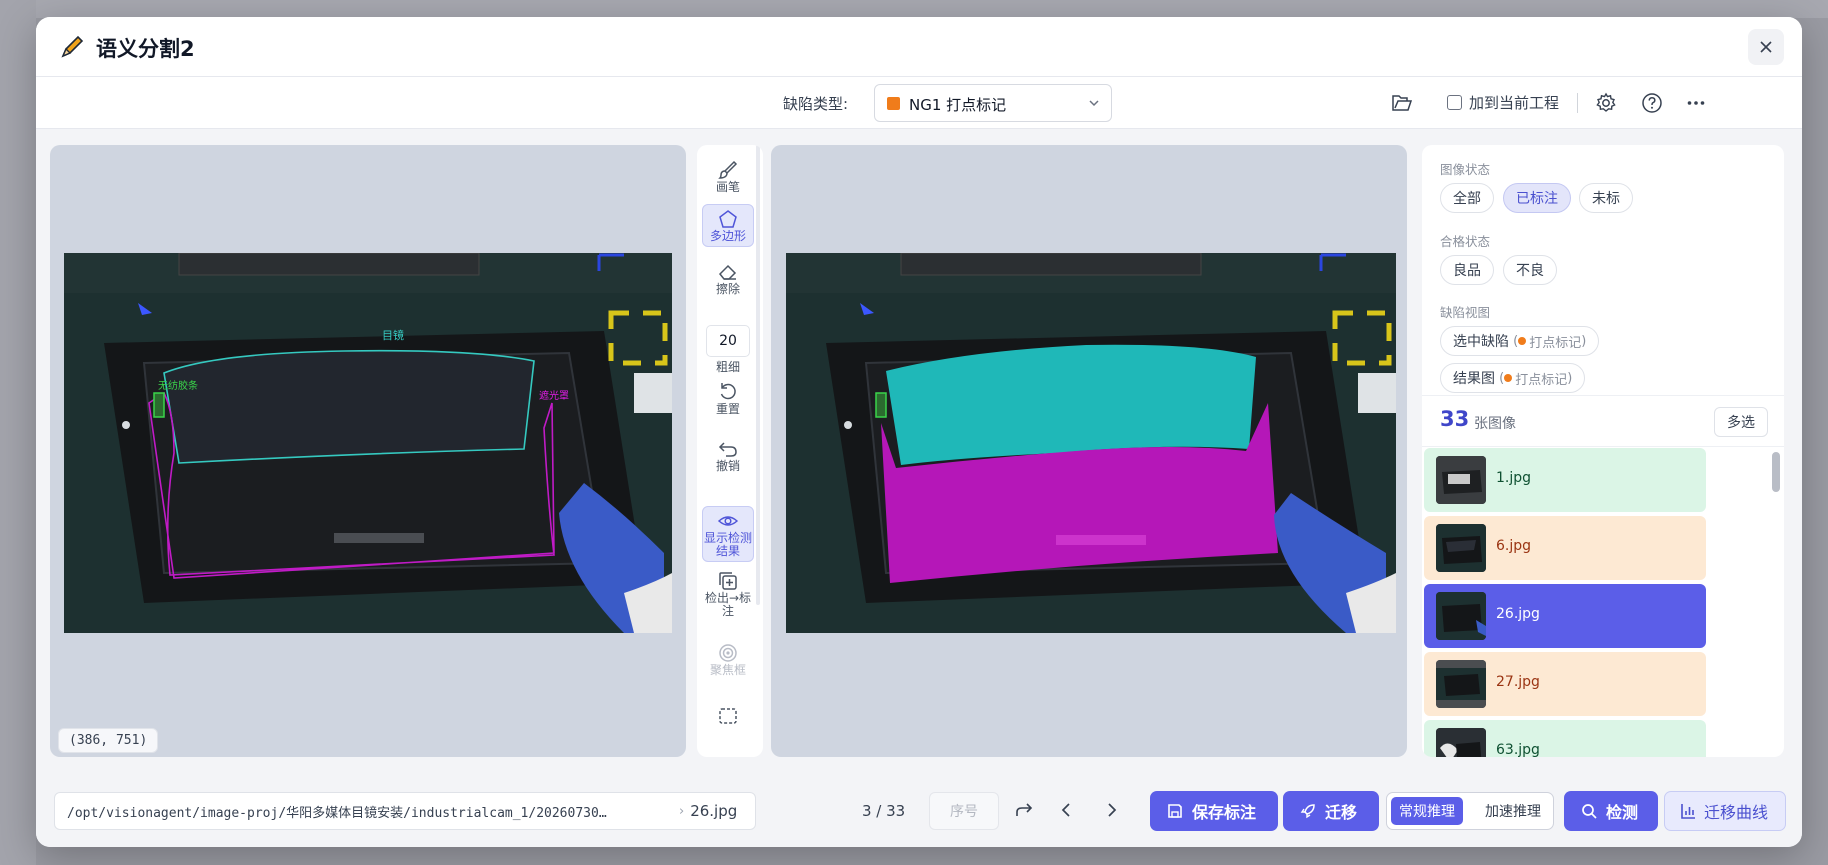 The height and width of the screenshot is (865, 1828). What do you see at coordinates (1470, 811) in the screenshot?
I see `inference-mode-toggle: 常规推理 加速推理` at bounding box center [1470, 811].